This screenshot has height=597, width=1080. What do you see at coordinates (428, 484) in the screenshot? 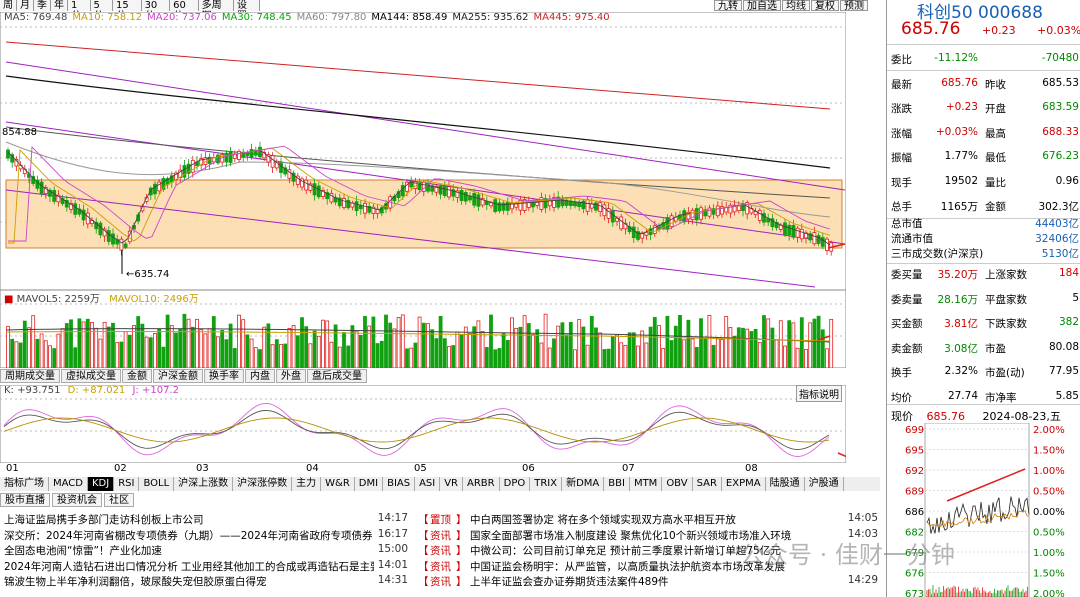
I see `indicator-tab: ASI` at bounding box center [428, 484].